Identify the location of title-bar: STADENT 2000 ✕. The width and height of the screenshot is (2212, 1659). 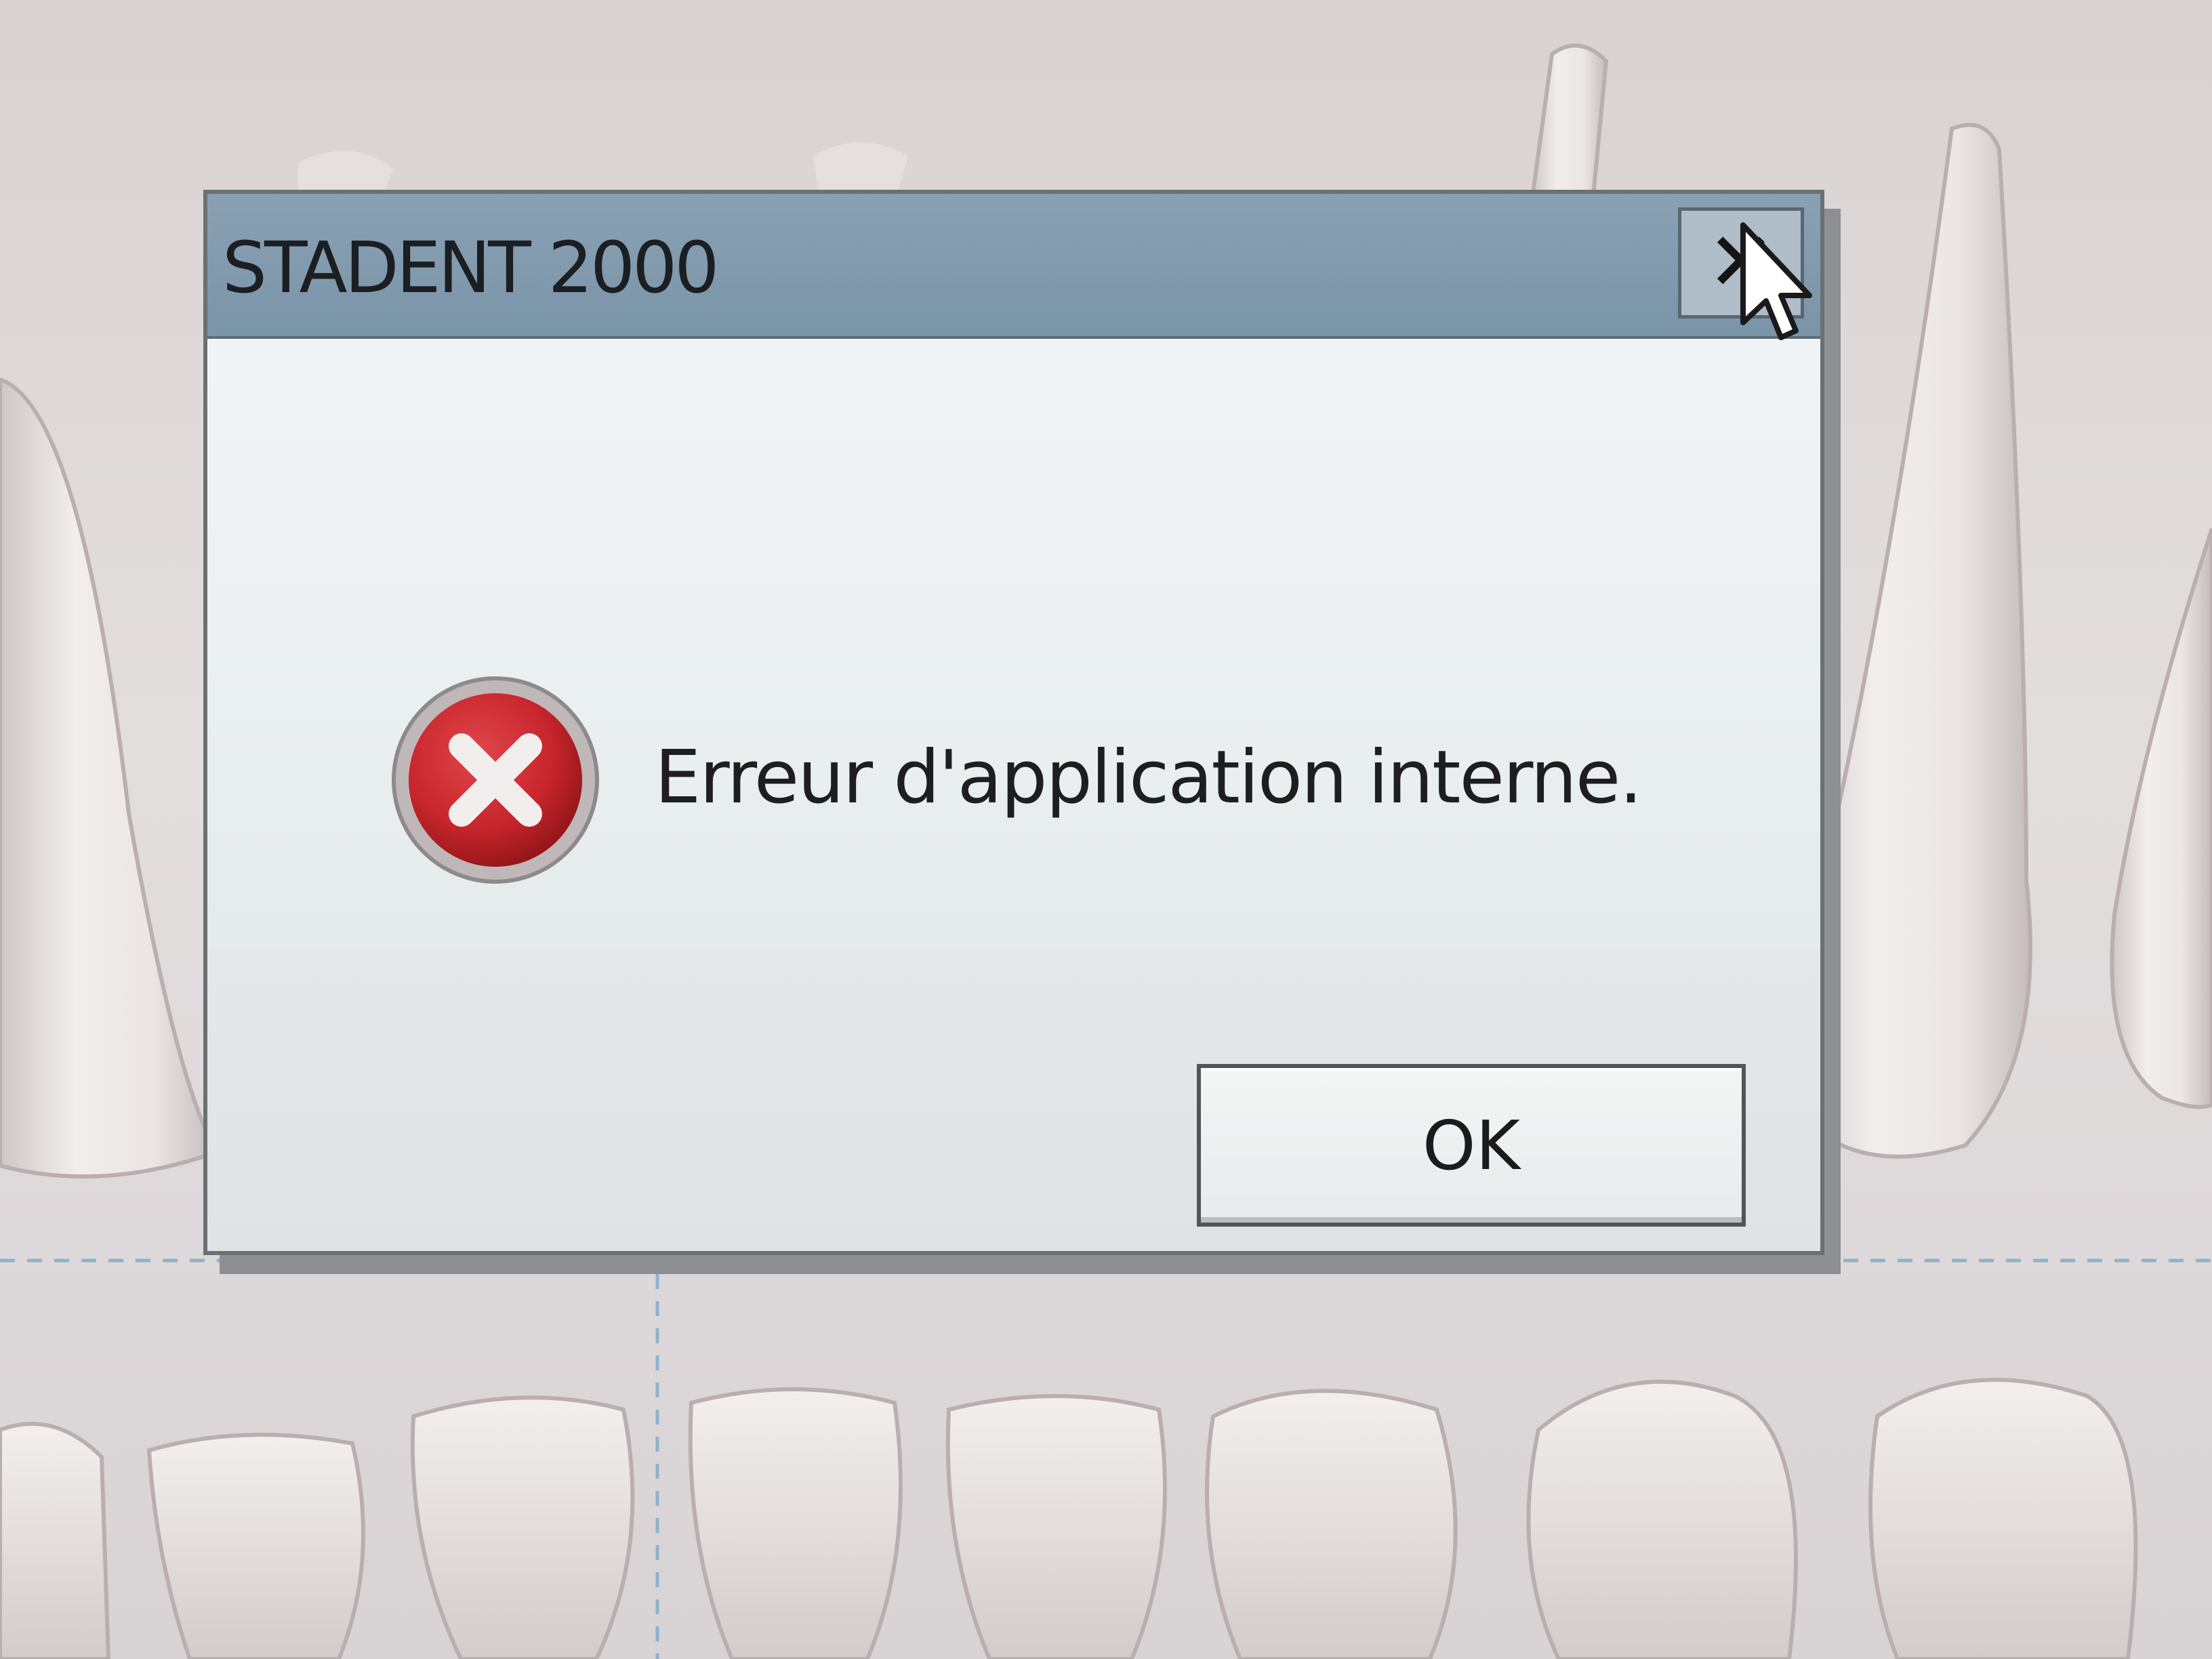
(1013, 267).